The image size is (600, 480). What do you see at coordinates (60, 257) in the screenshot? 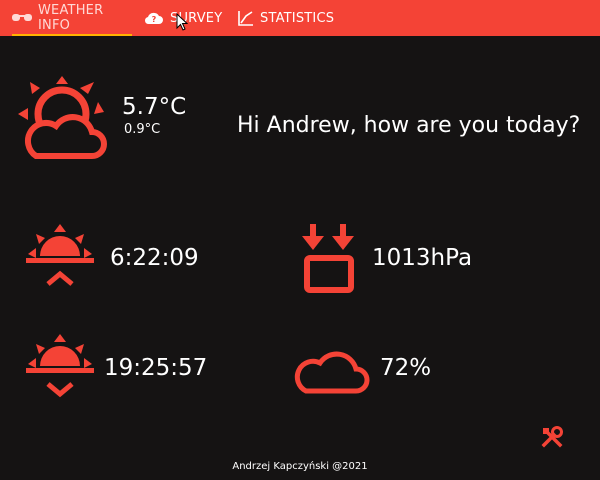
I see `sunrise-icon` at bounding box center [60, 257].